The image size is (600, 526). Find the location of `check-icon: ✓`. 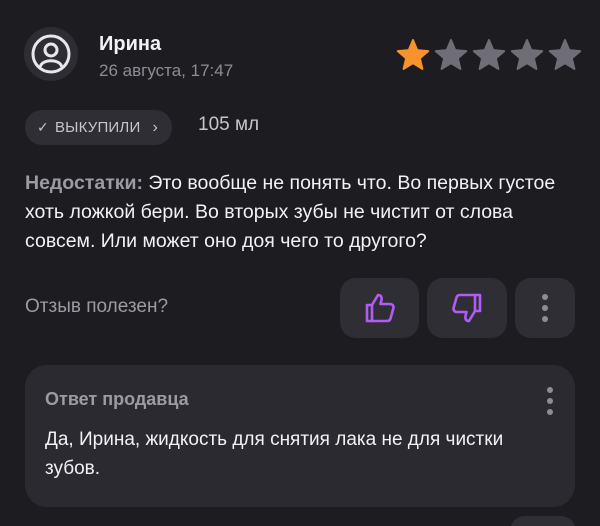

check-icon: ✓ is located at coordinates (43, 127).